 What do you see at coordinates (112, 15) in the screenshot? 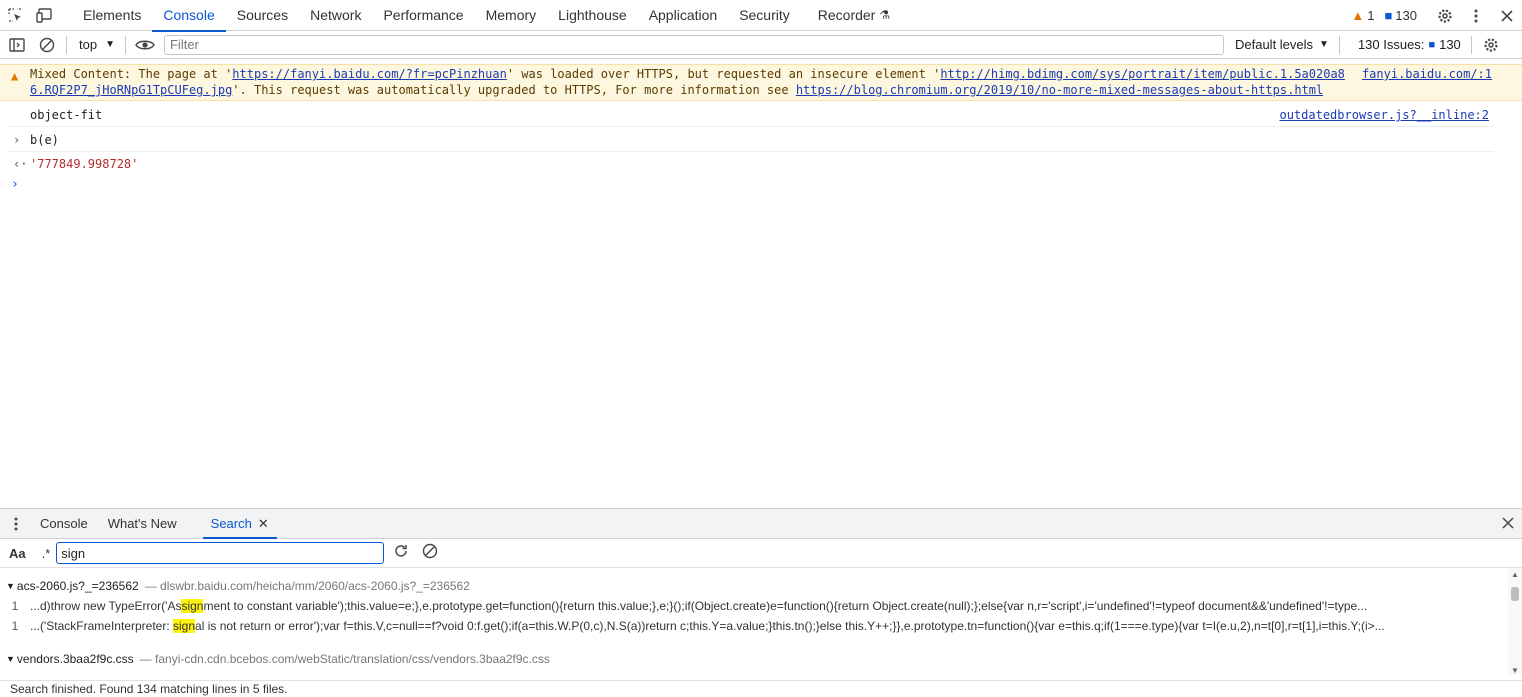
I see `tab-elements: Elements` at bounding box center [112, 15].